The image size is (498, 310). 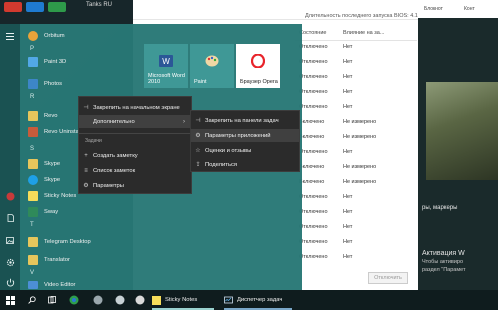 I want to click on app-label: Sticky Notes, so click(x=60, y=196).